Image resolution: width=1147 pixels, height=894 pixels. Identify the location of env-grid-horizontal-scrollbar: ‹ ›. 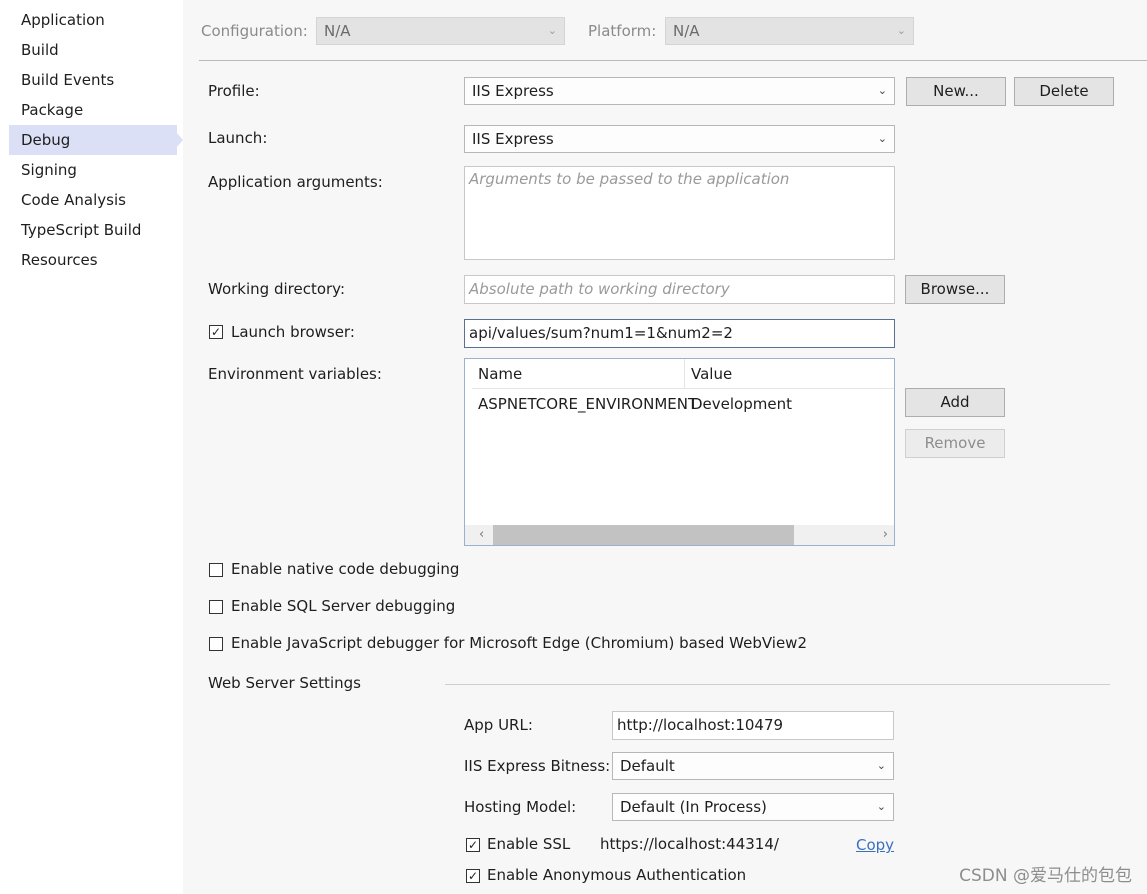
(679, 535).